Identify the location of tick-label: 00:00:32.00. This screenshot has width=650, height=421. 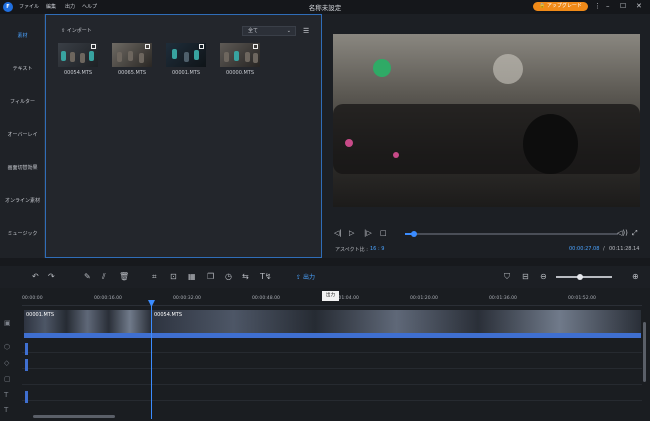
(187, 298).